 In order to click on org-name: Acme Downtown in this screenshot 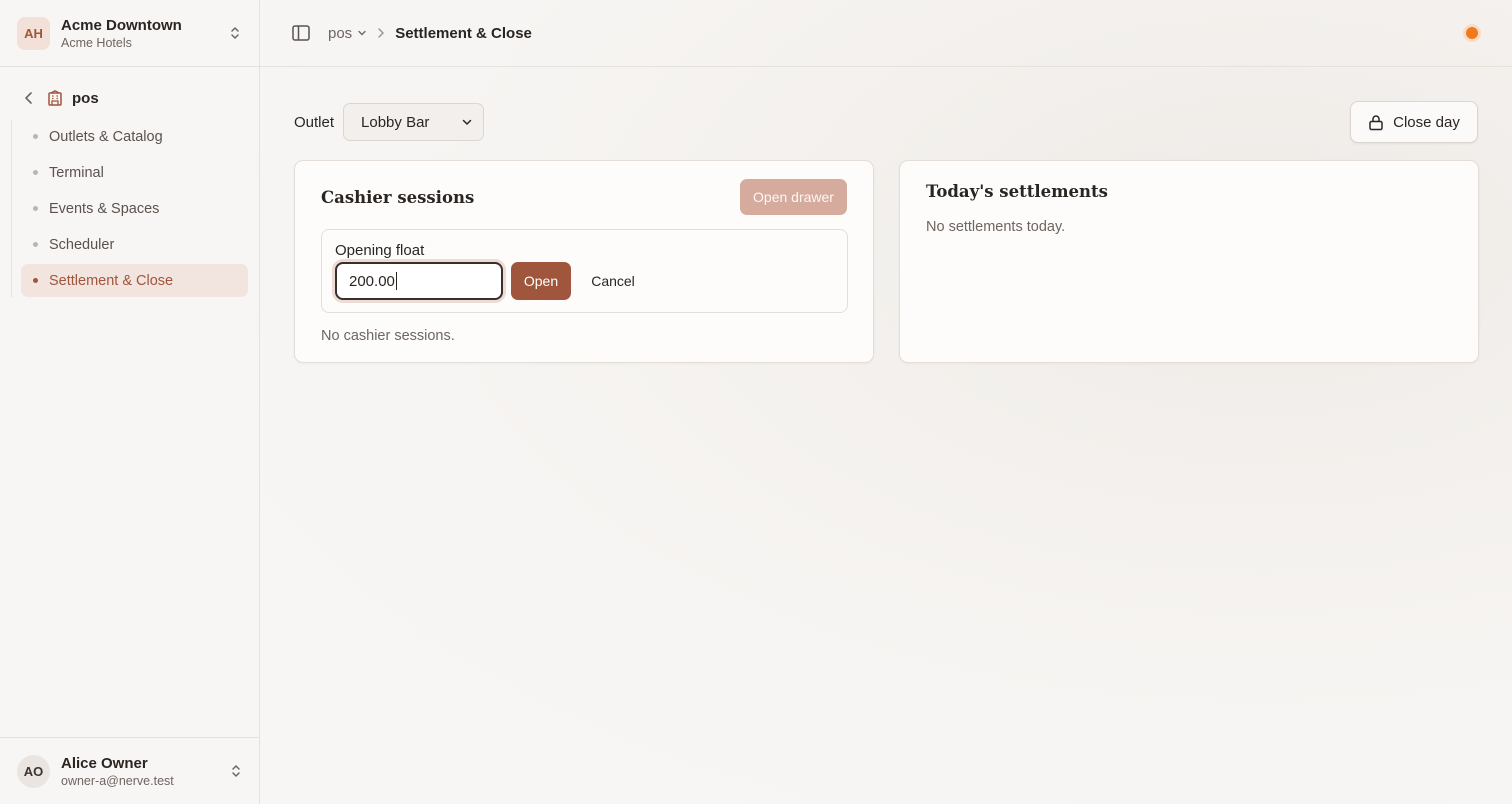, I will do `click(121, 25)`.